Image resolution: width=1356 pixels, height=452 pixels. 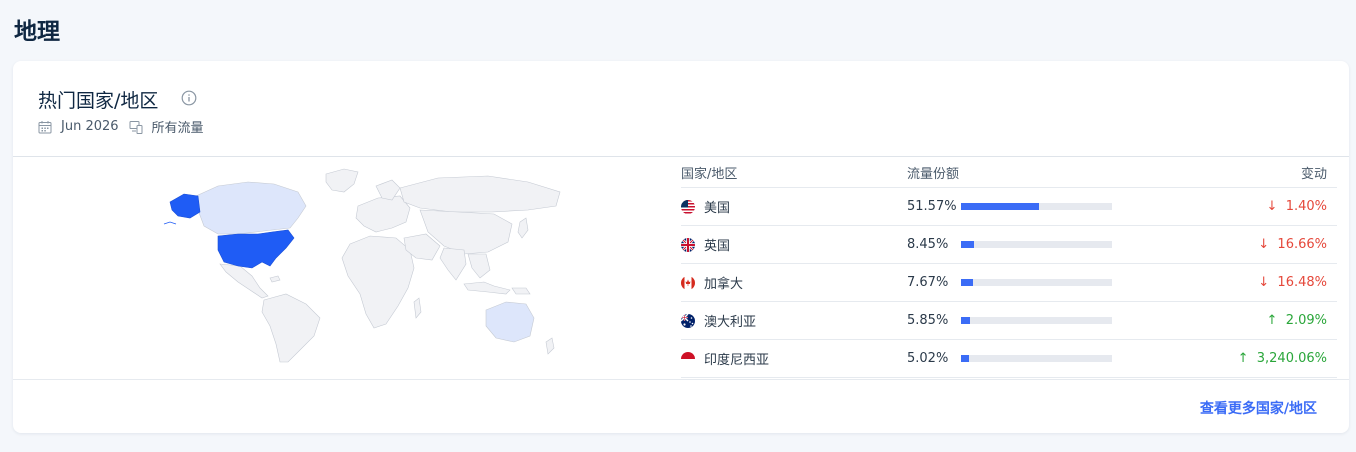 I want to click on table-row: 美国 51.57% ↓ 1.40%, so click(x=1009, y=207).